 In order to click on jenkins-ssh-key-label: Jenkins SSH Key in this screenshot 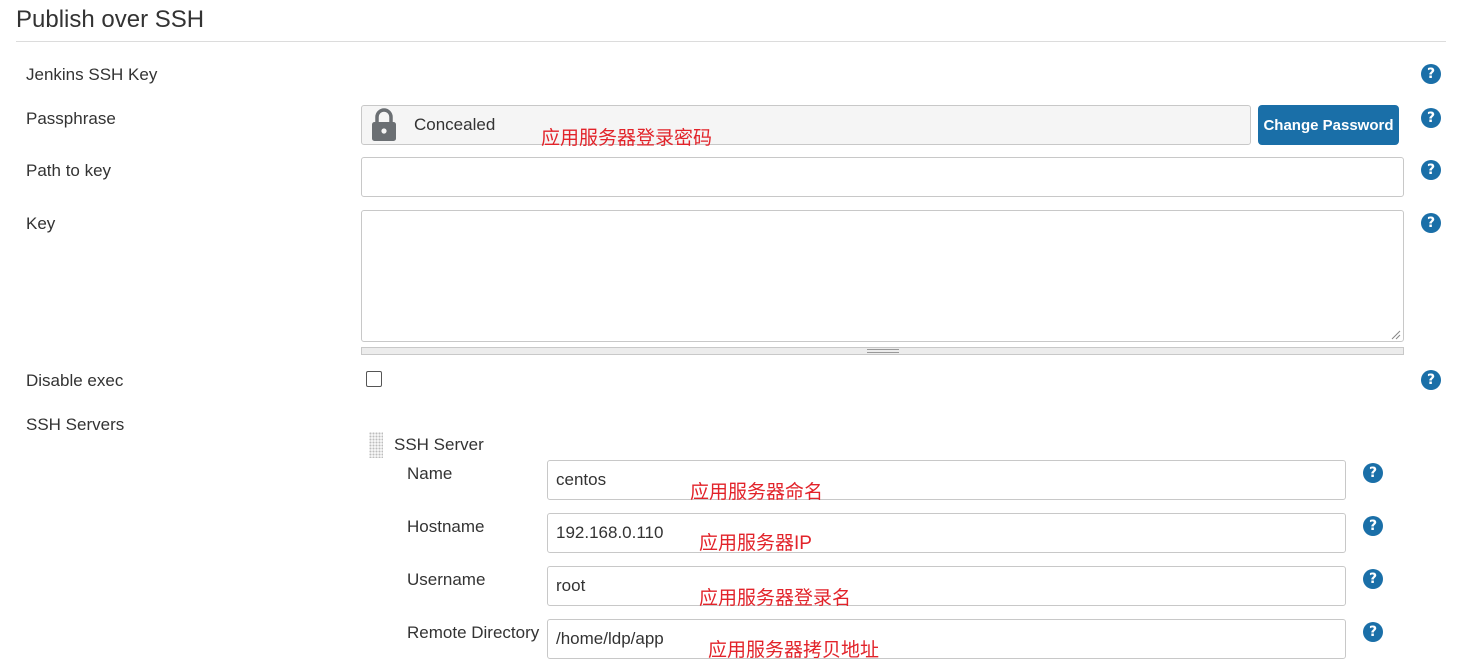, I will do `click(92, 74)`.